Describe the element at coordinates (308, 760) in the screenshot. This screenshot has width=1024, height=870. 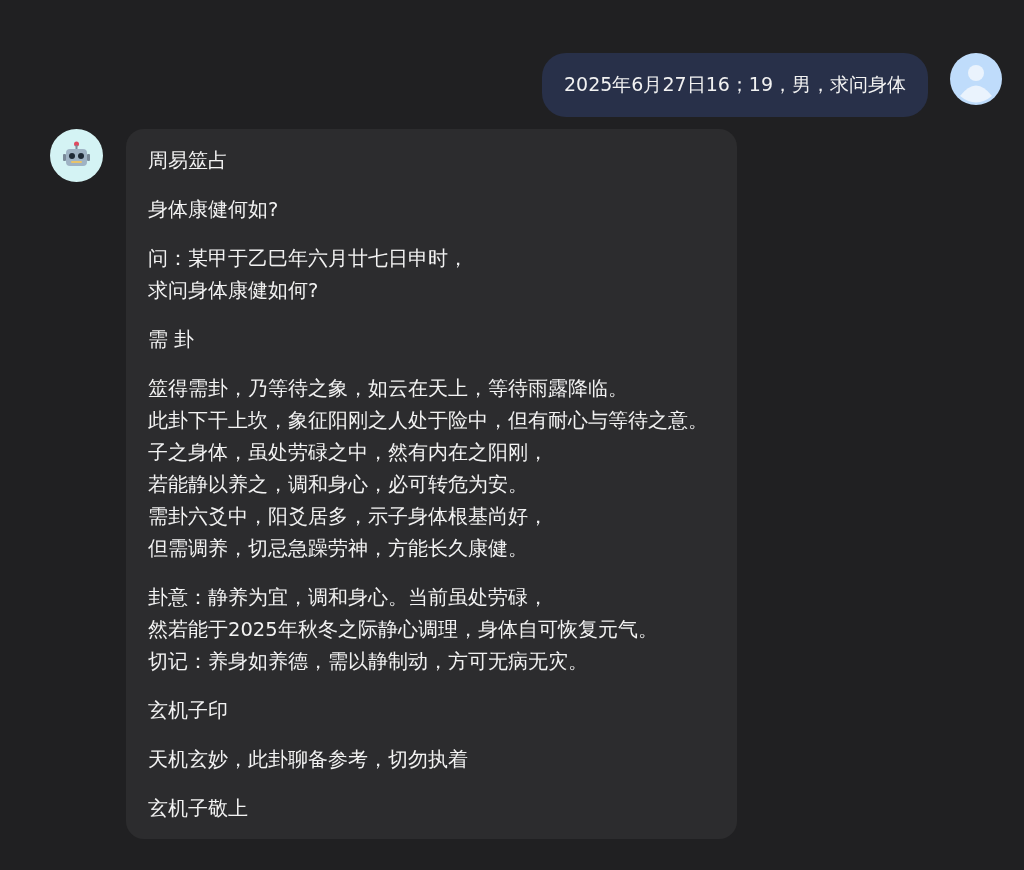
I see `message-paragraph: 天机玄妙，此卦聊备参考，切勿执着` at that location.